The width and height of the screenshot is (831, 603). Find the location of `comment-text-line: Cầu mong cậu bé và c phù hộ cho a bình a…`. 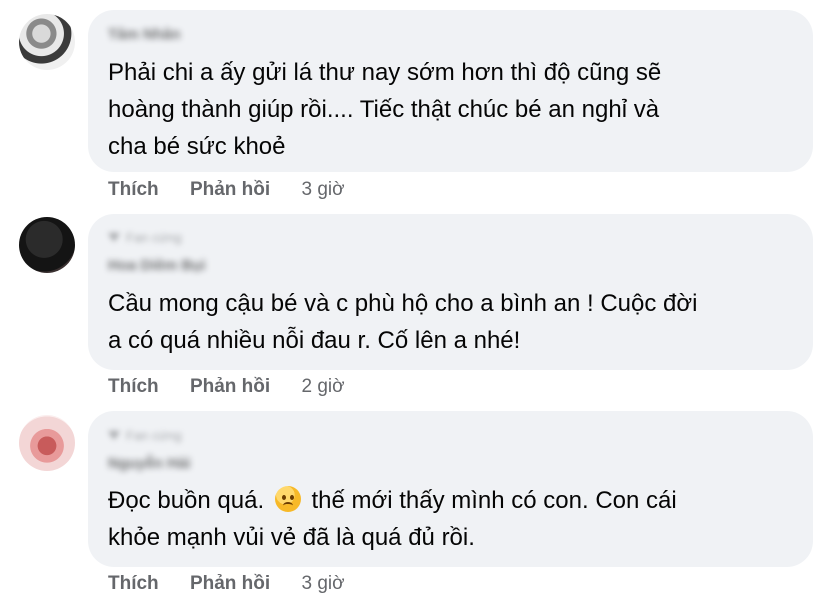

comment-text-line: Cầu mong cậu bé và c phù hộ cho a bình a… is located at coordinates (403, 303).